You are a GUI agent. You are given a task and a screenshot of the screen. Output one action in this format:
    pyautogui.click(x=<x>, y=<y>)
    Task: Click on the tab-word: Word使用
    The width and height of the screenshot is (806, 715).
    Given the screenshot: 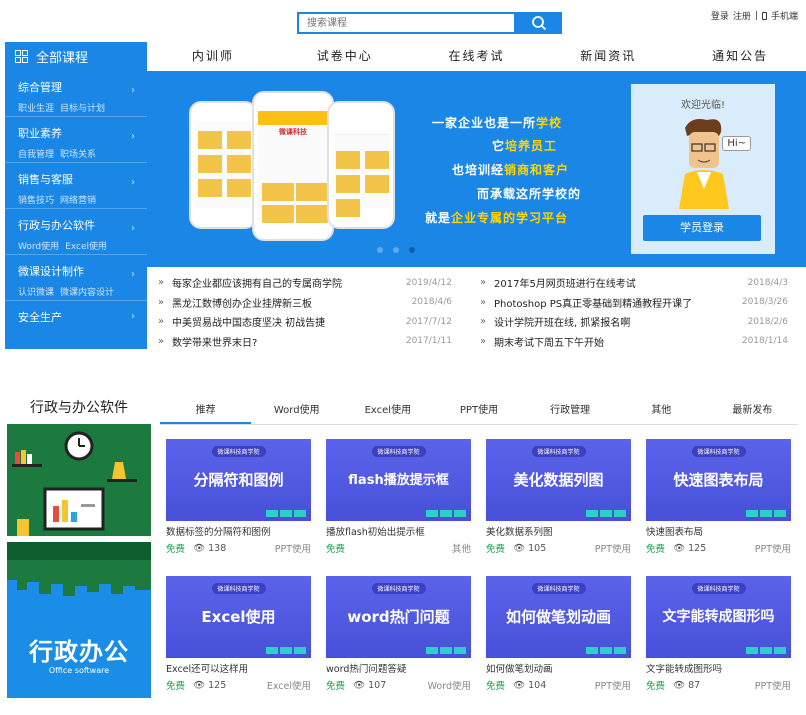 What is the action you would take?
    pyautogui.click(x=296, y=413)
    